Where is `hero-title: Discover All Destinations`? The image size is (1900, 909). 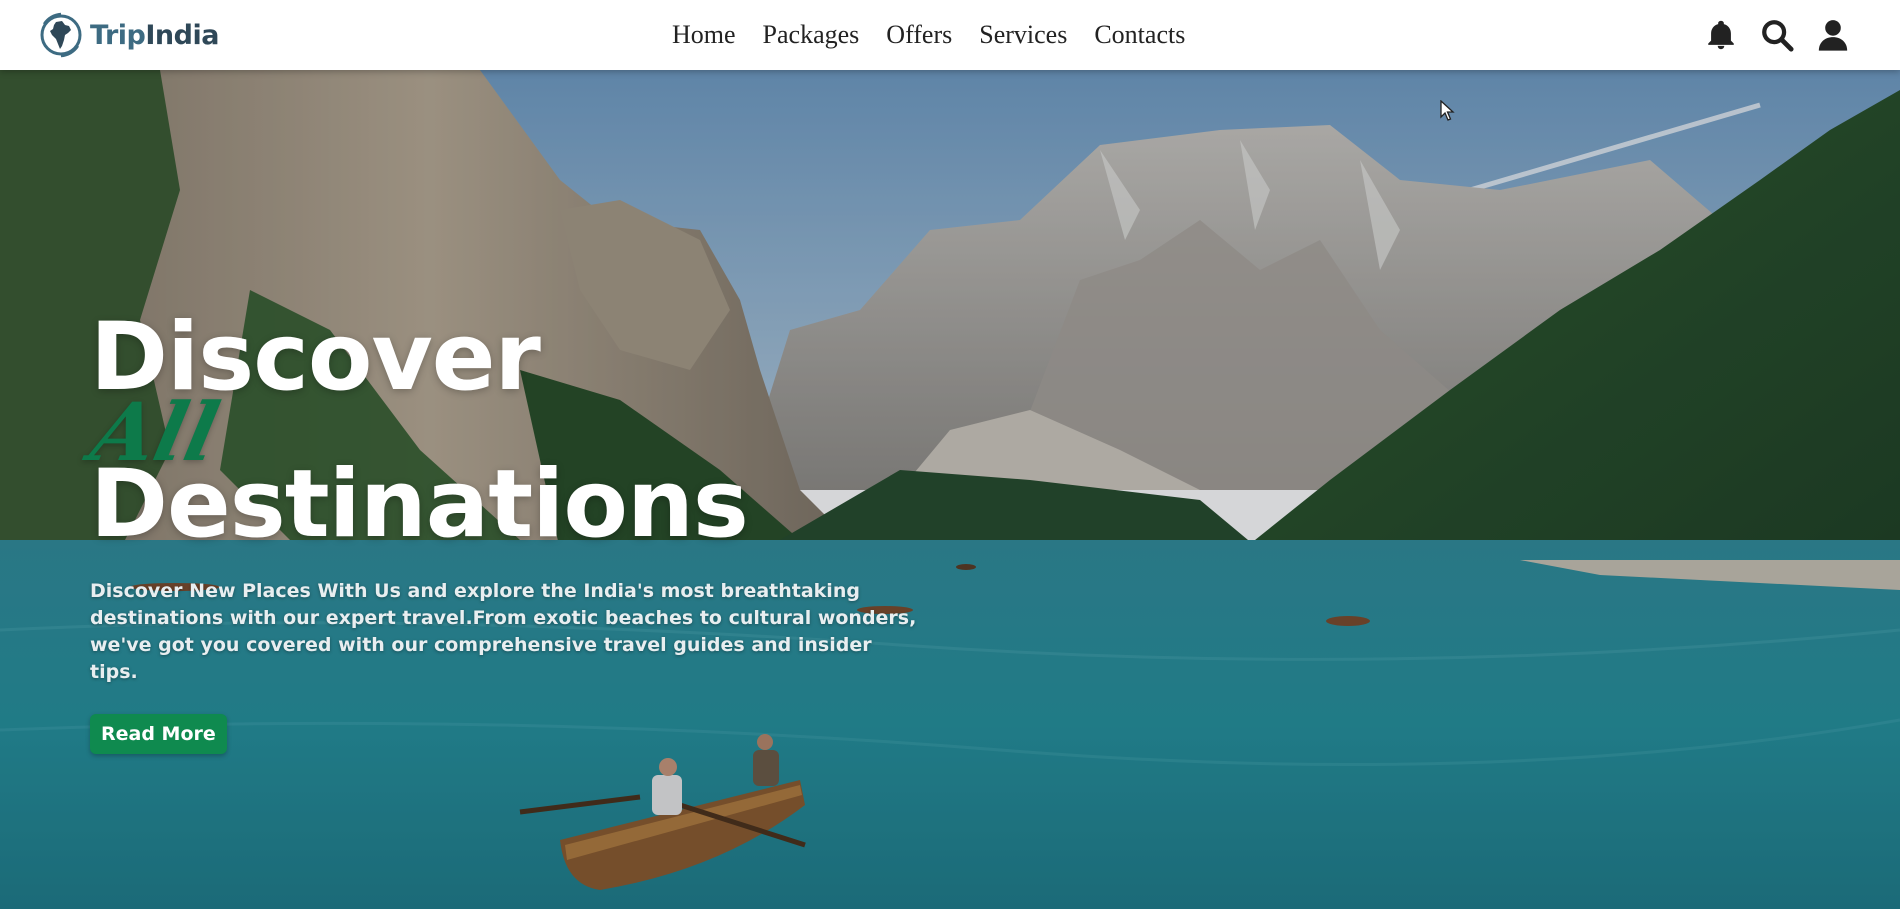
hero-title: Discover All Destinations is located at coordinates (512, 435).